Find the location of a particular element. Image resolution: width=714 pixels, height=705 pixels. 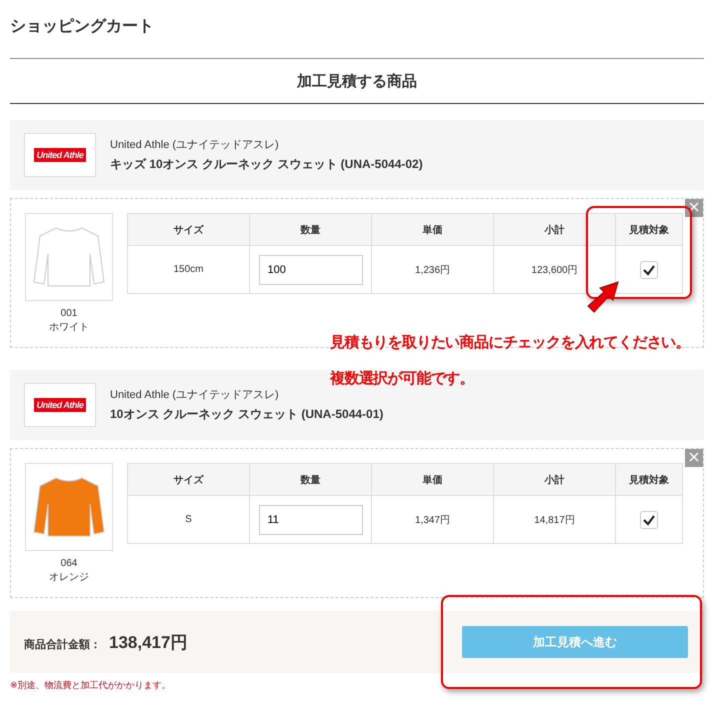

color-name: ホワイト is located at coordinates (69, 328).